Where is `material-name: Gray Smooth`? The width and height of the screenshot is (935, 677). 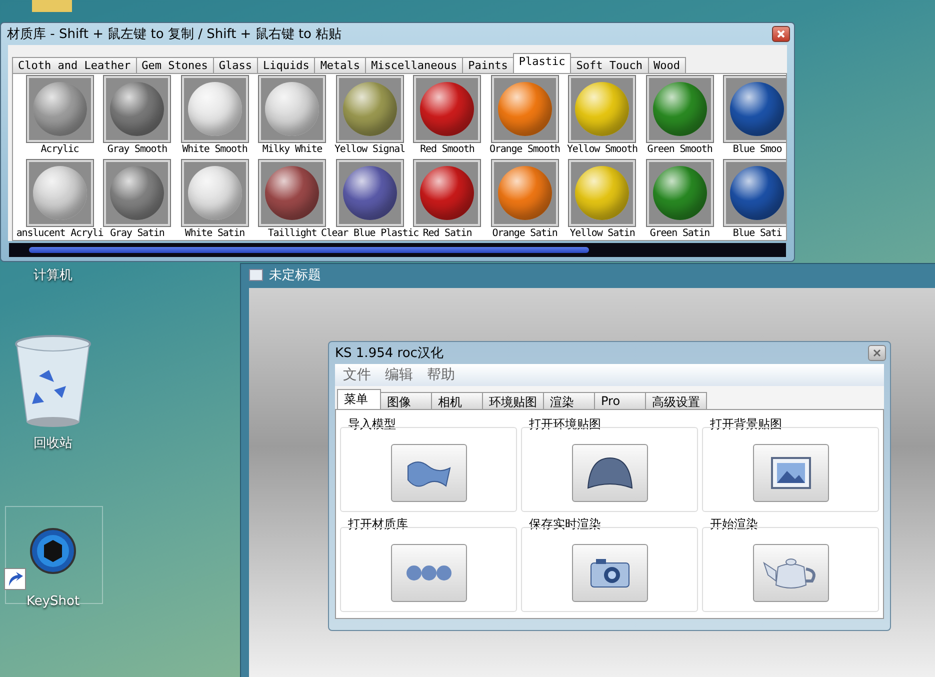
material-name: Gray Smooth is located at coordinates (137, 150).